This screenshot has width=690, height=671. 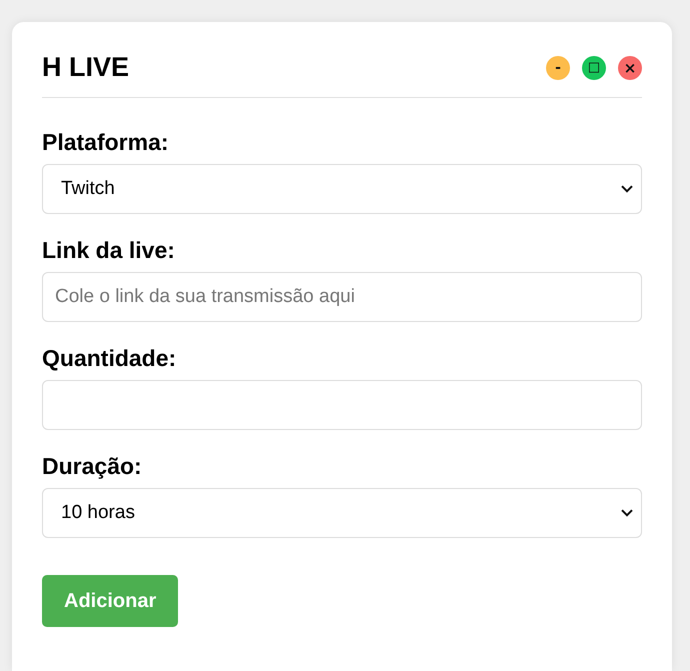 What do you see at coordinates (342, 405) in the screenshot?
I see `input-field` at bounding box center [342, 405].